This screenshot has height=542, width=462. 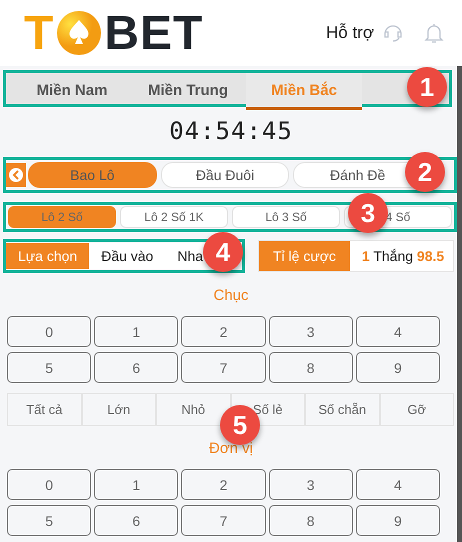 I want to click on countdown-timer: 04:54:45, so click(x=231, y=131).